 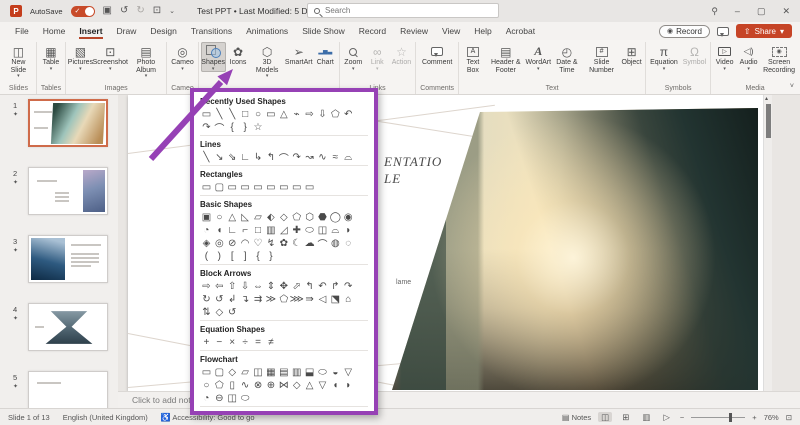 I want to click on shape-glyph: ⬖, so click(x=270, y=217).